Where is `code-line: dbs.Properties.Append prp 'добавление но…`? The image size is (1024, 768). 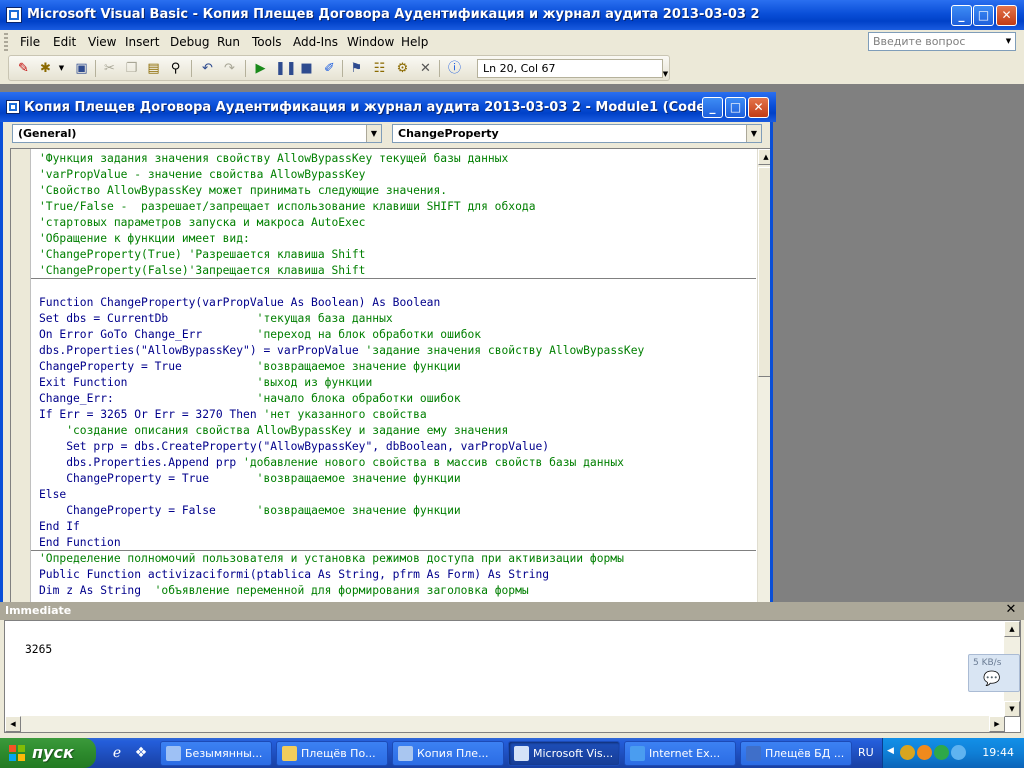 code-line: dbs.Properties.Append prp 'добавление но… is located at coordinates (341, 463).